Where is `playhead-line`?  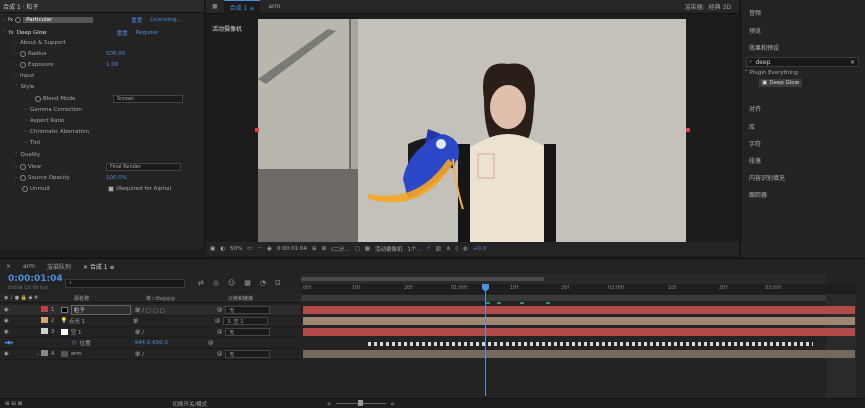
playhead-line is located at coordinates (485, 344).